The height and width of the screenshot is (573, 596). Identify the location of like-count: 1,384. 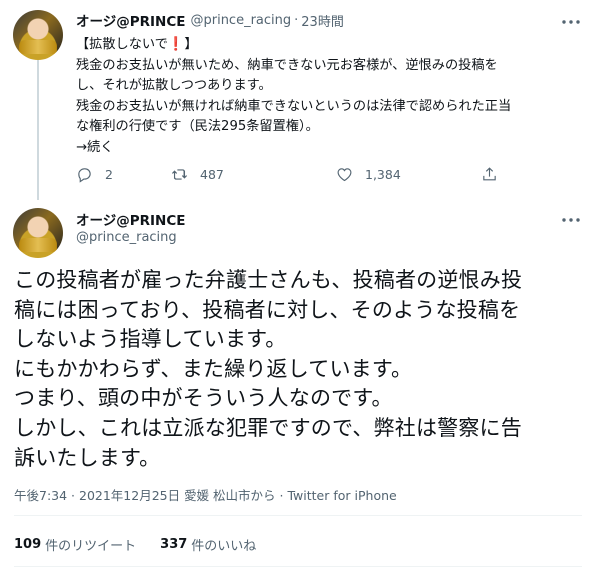
(383, 174).